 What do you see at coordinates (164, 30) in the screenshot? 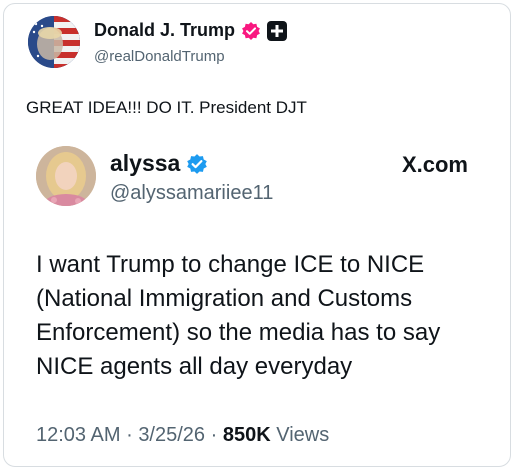
I see `author-display-name: Donald J. Trump` at bounding box center [164, 30].